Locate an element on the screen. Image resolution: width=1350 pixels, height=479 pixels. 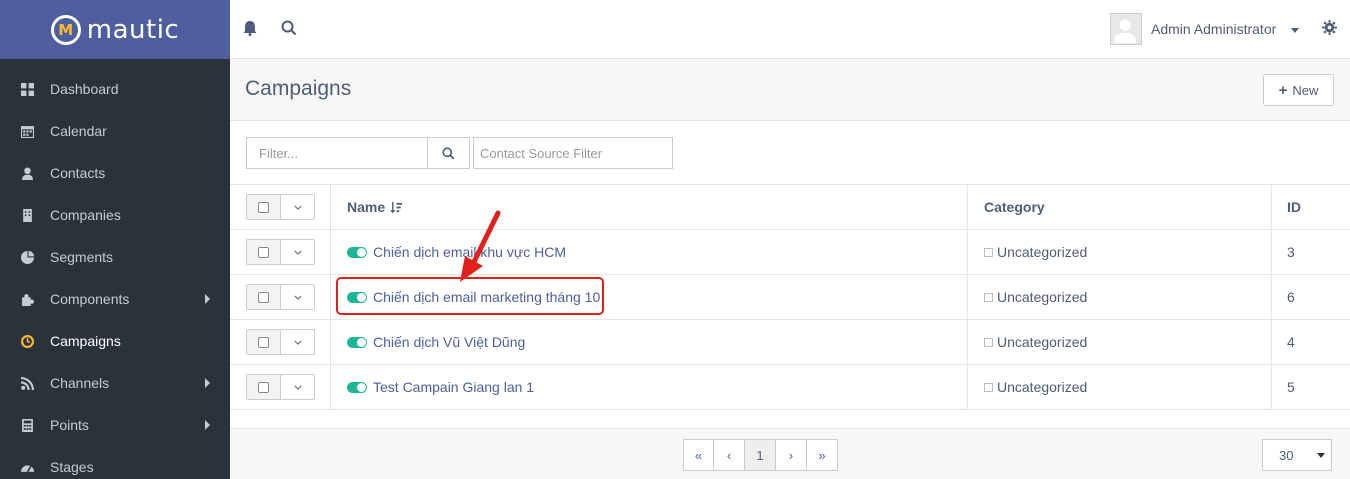
bulk-actions-dropdown is located at coordinates (298, 207).